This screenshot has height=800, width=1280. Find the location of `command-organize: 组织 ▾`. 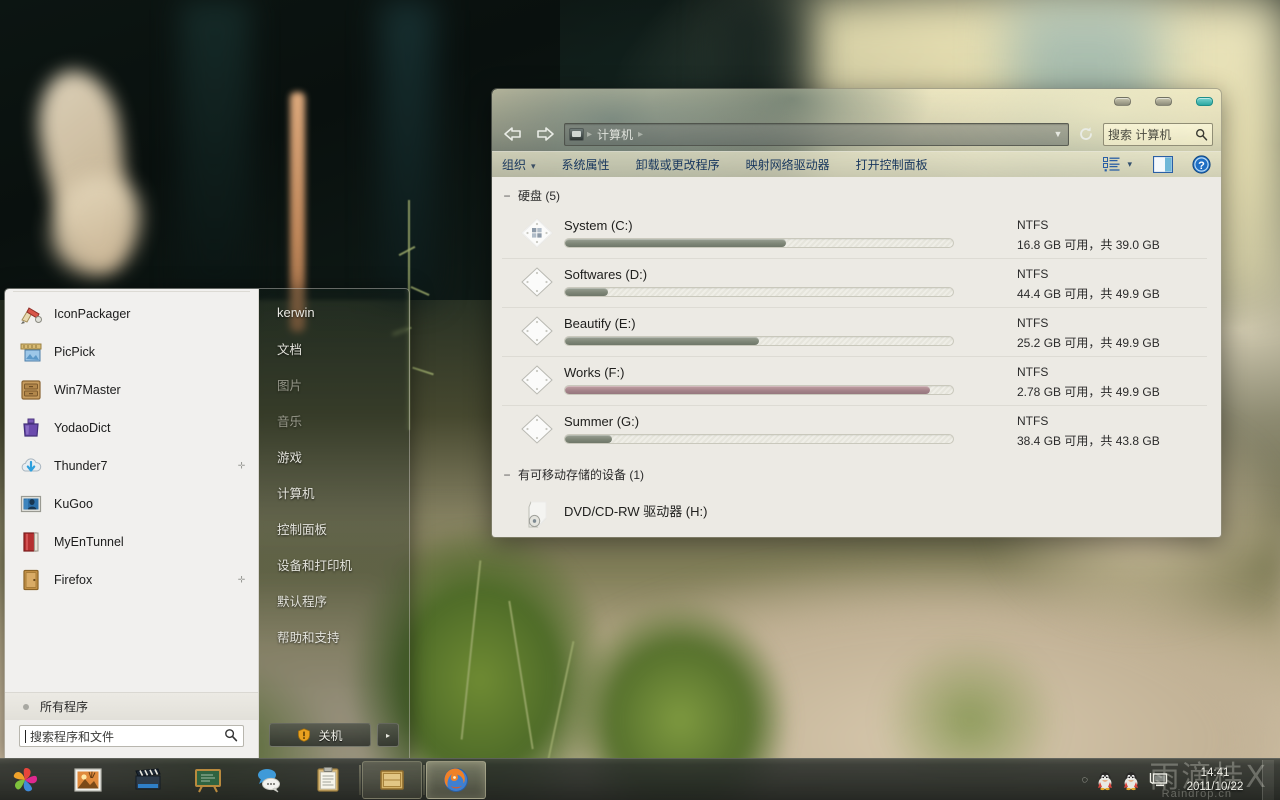

command-organize: 组织 ▾ is located at coordinates (524, 164).